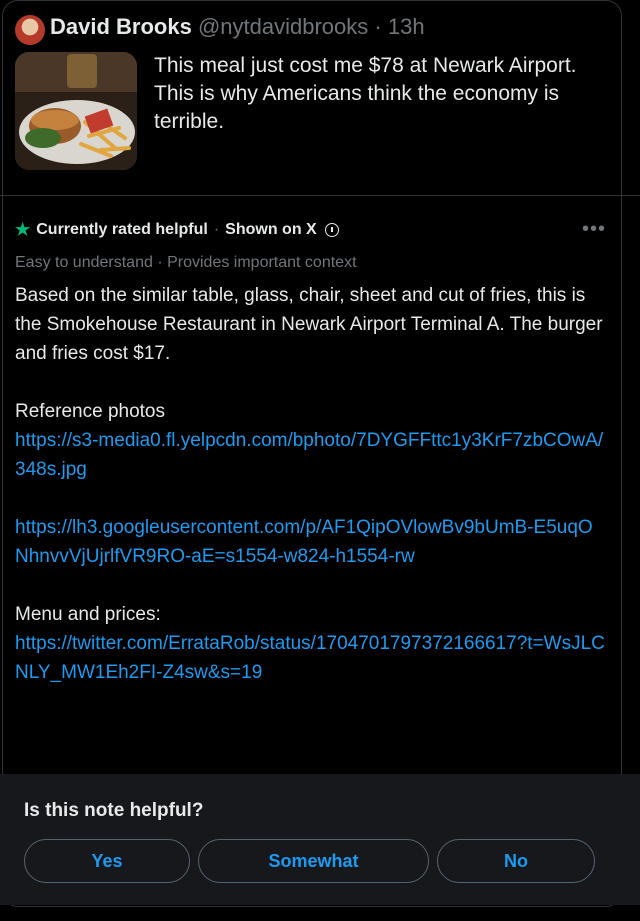  I want to click on shown-on-label: Shown on X, so click(271, 229).